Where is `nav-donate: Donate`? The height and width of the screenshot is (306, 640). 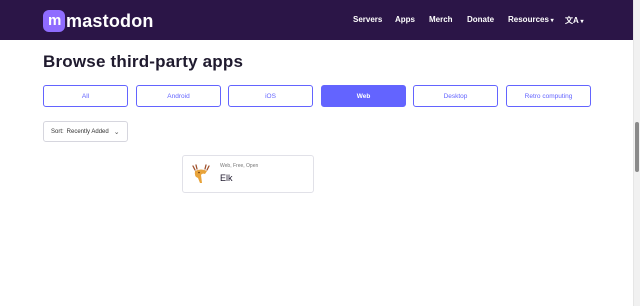
nav-donate: Donate is located at coordinates (480, 19).